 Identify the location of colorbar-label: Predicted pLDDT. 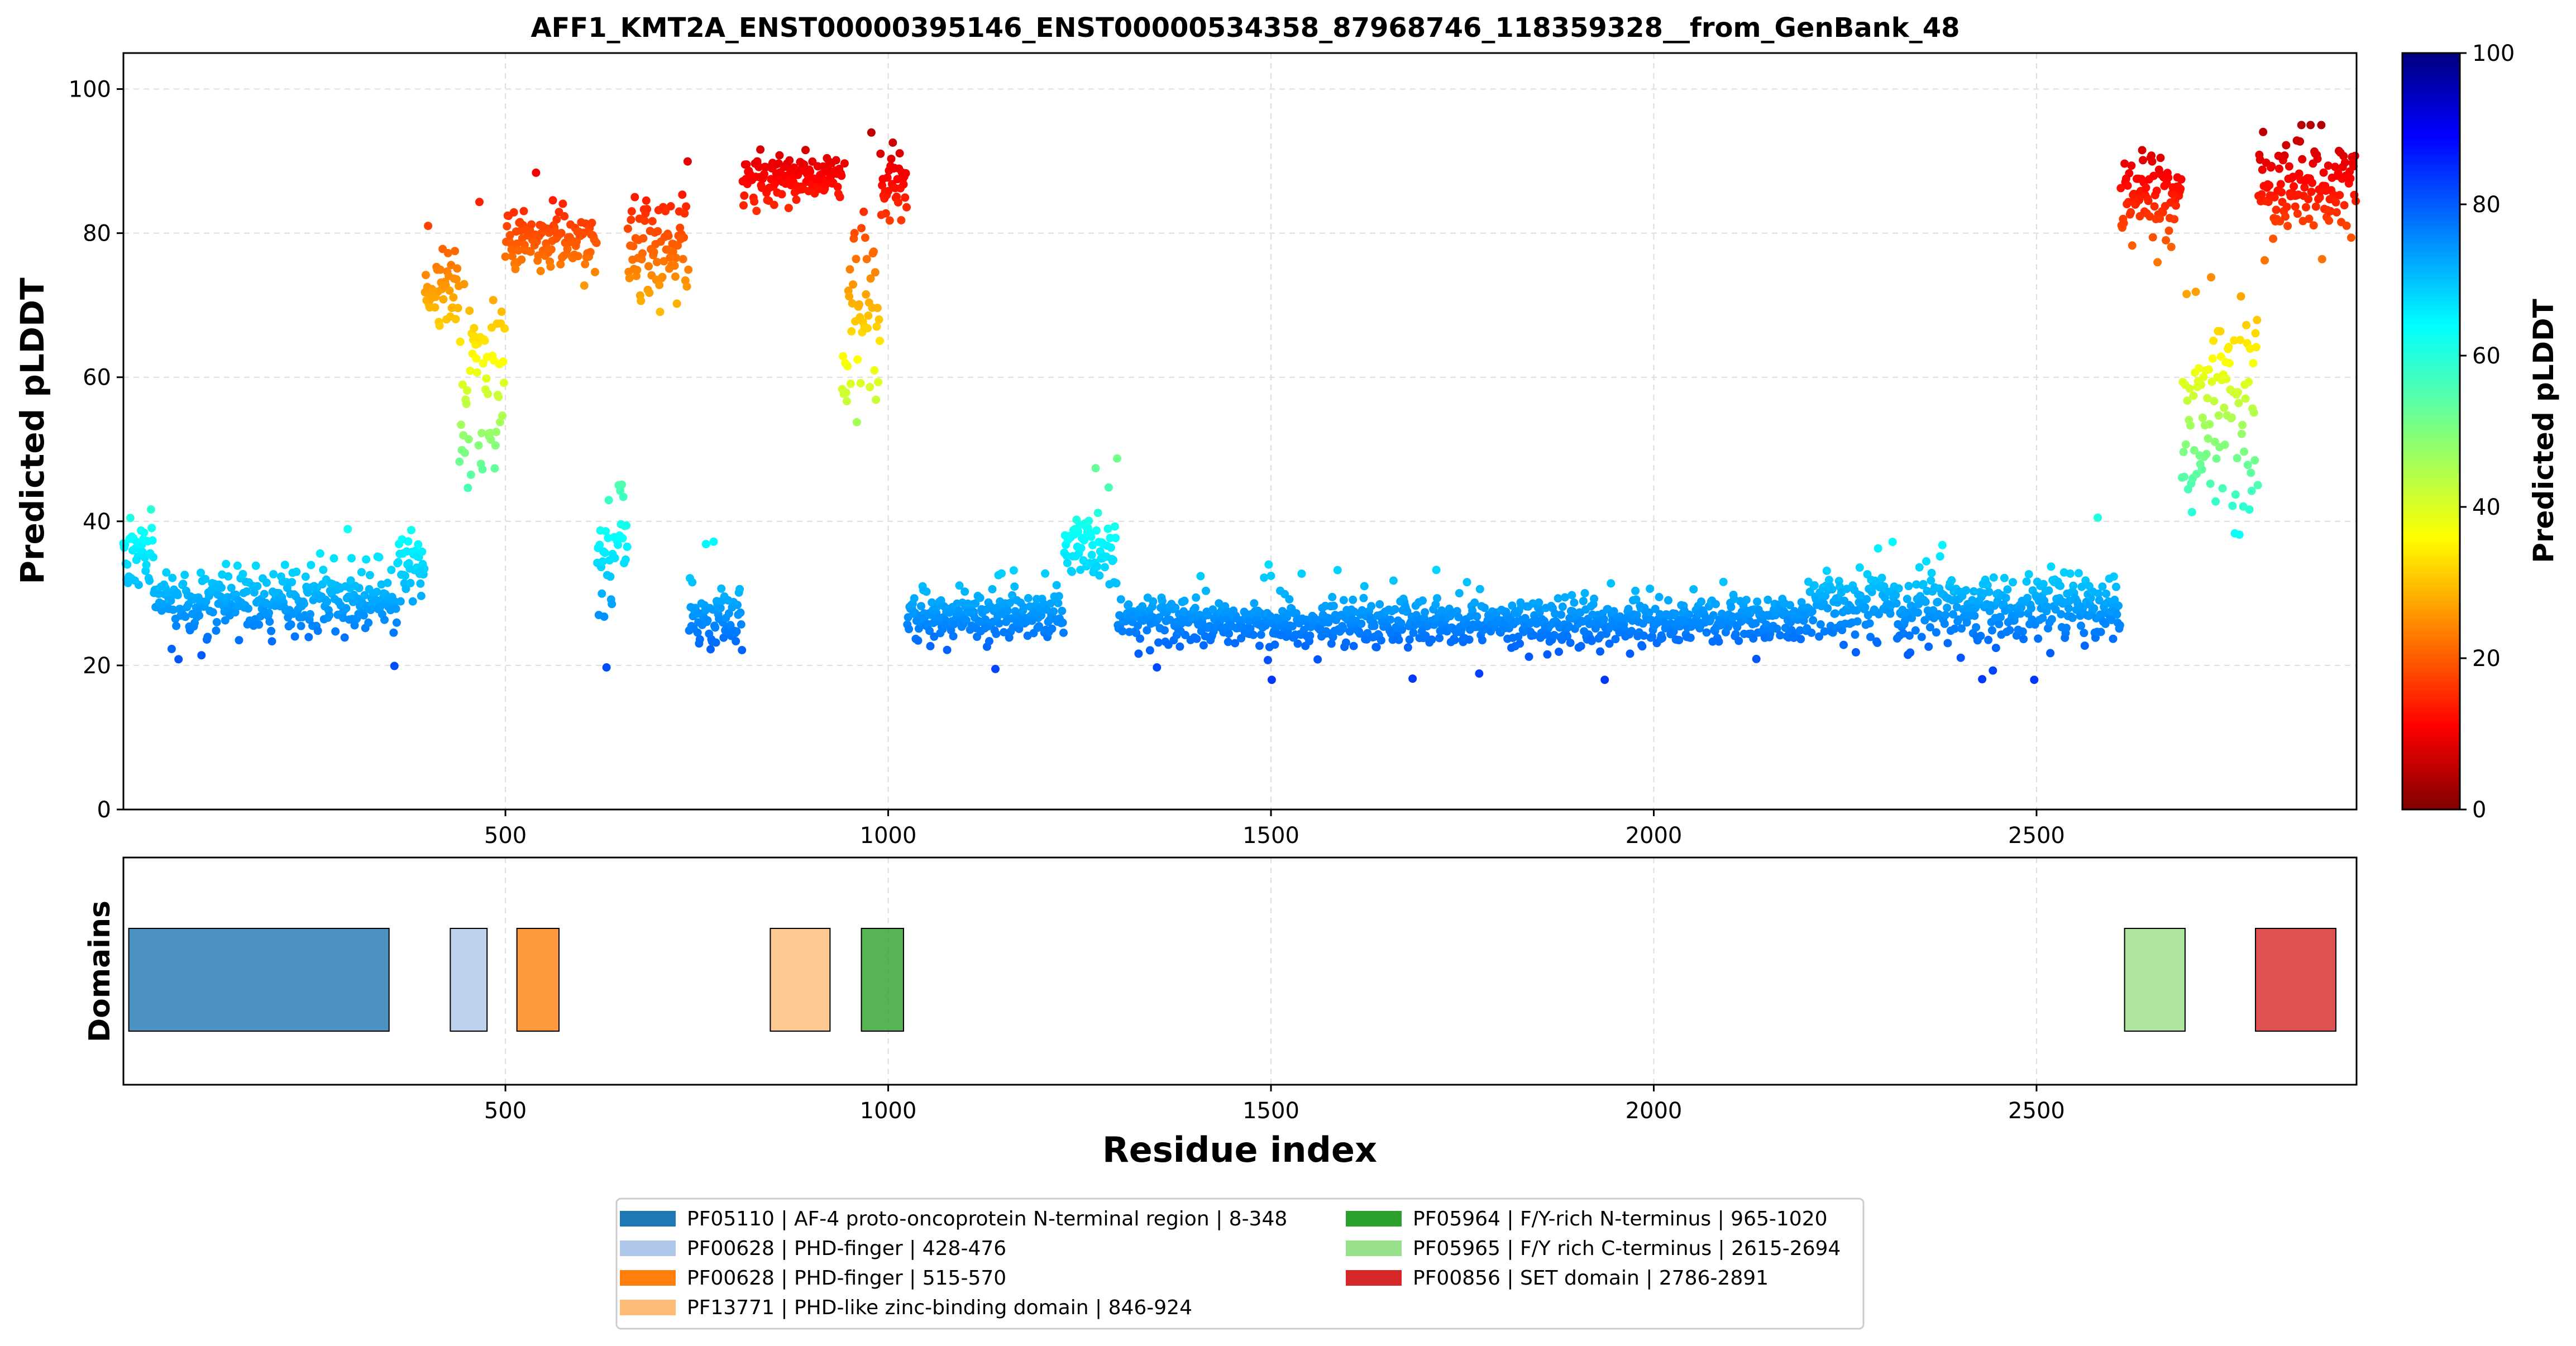
(2543, 431).